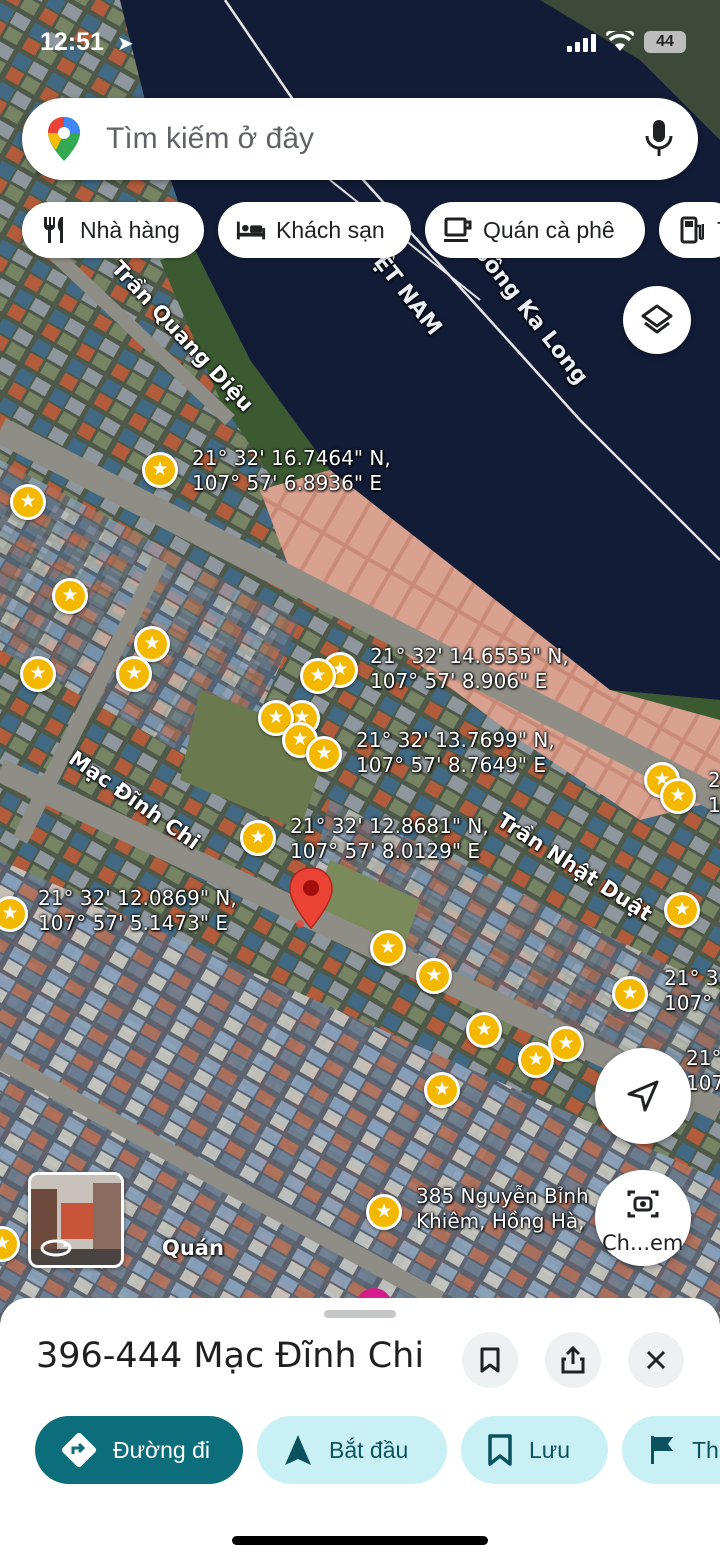 The height and width of the screenshot is (1558, 720). I want to click on layers-icon, so click(657, 319).